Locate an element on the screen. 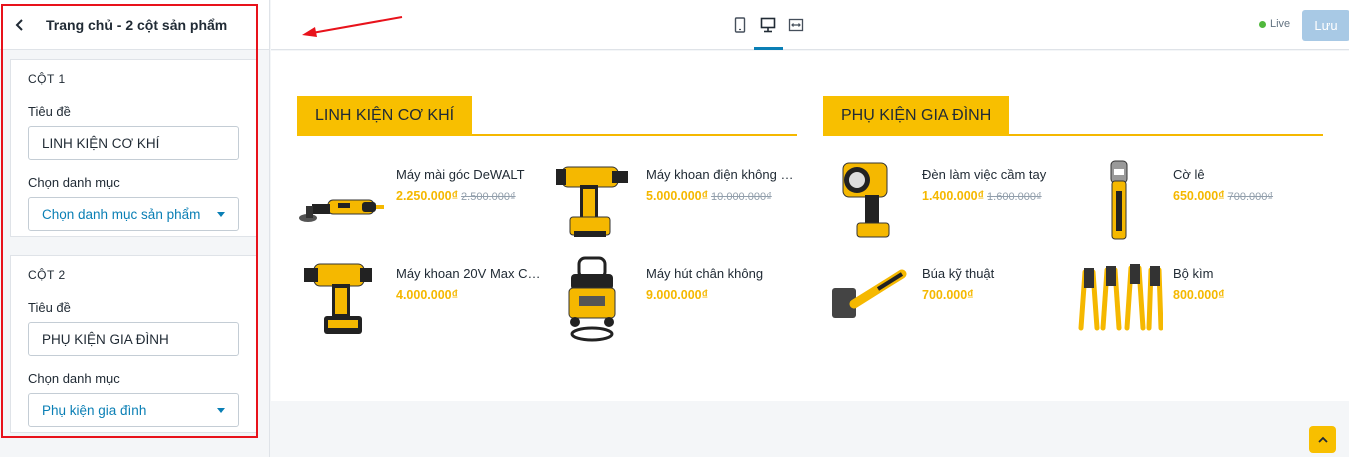  hammer-icon is located at coordinates (868, 299).